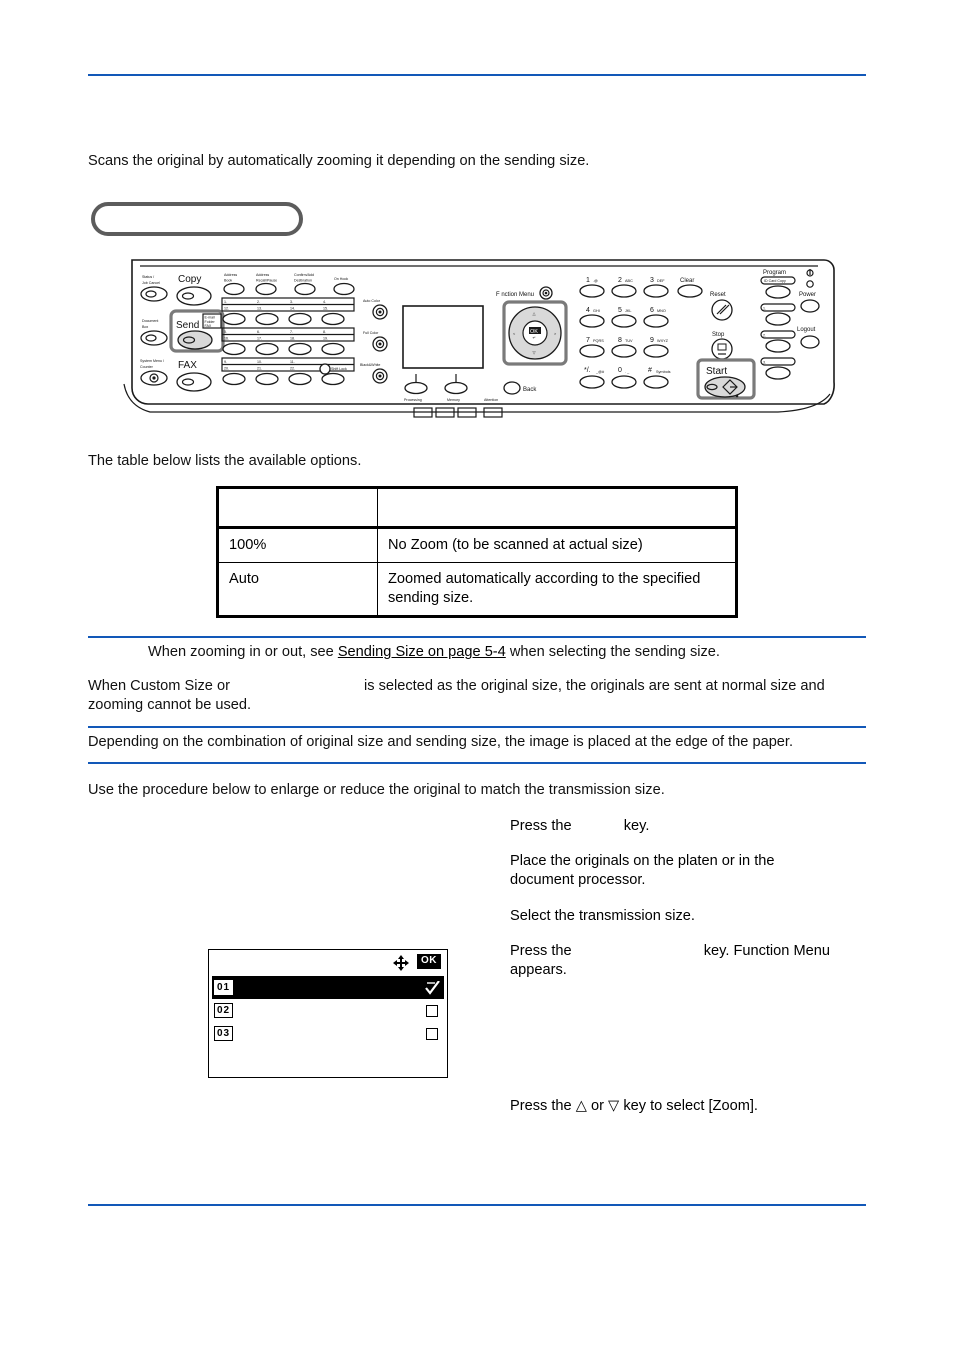 This screenshot has height=1350, width=954. Describe the element at coordinates (161, 686) in the screenshot. I see `note2-pre: When Custom Size or` at that location.